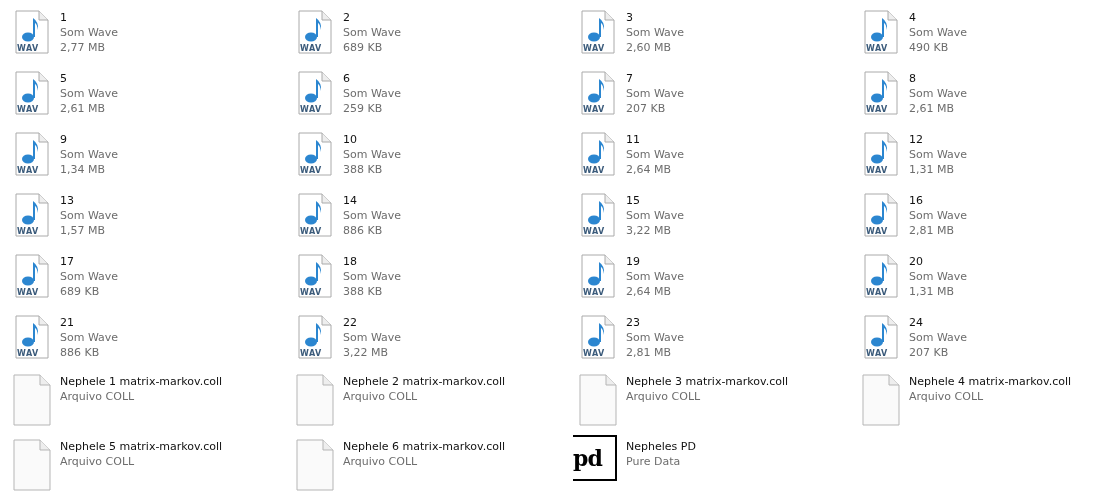  Describe the element at coordinates (89, 139) in the screenshot. I see `file-name: 9` at that location.